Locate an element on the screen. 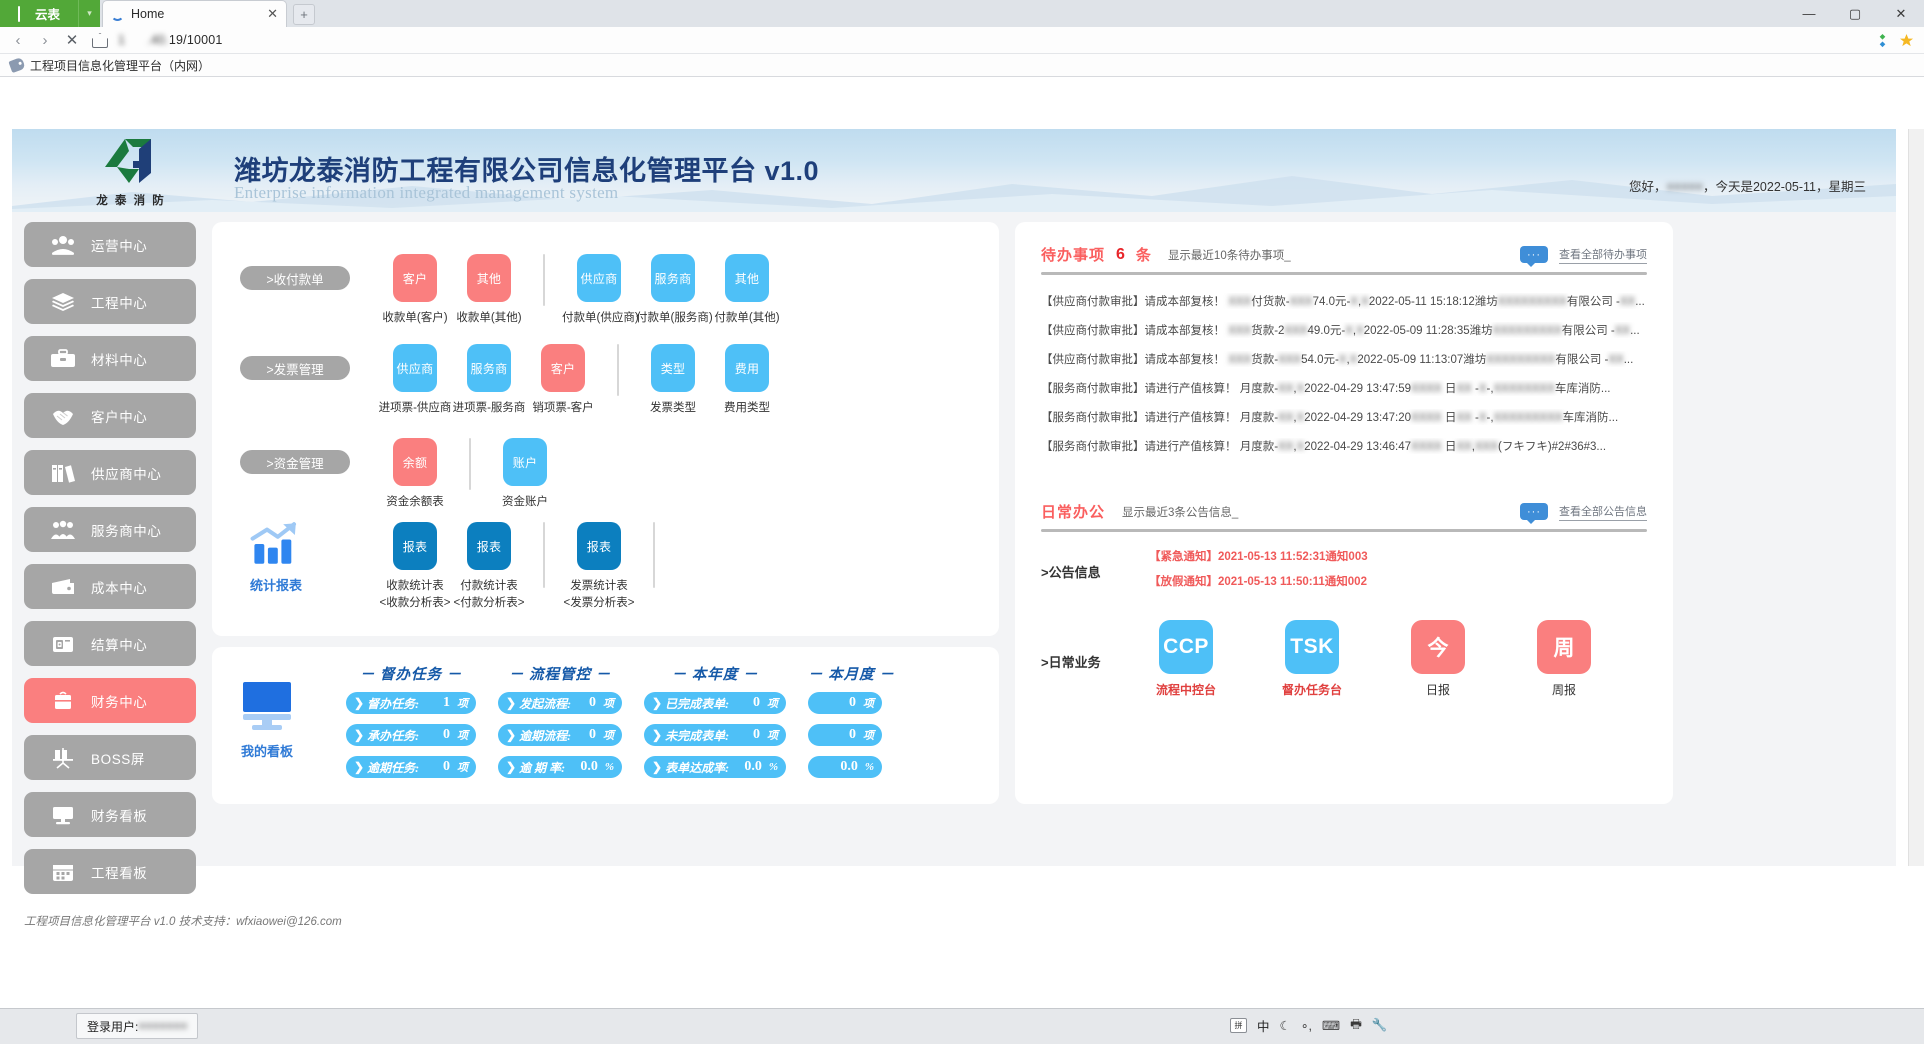  sidebar-item-10: 财务看板 is located at coordinates (110, 814).